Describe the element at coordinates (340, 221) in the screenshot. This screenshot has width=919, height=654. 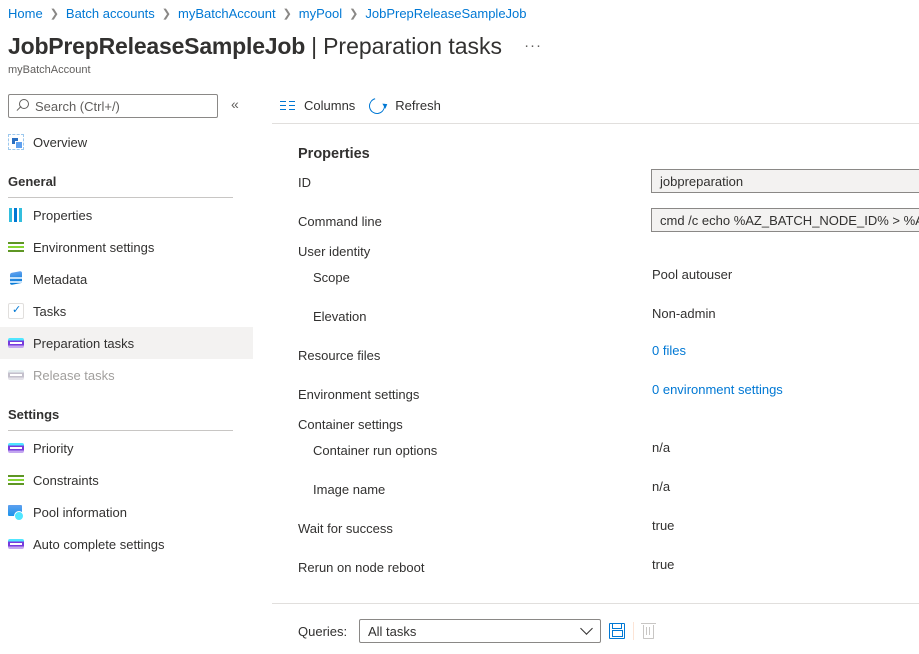
I see `command-line-label: Command line` at that location.